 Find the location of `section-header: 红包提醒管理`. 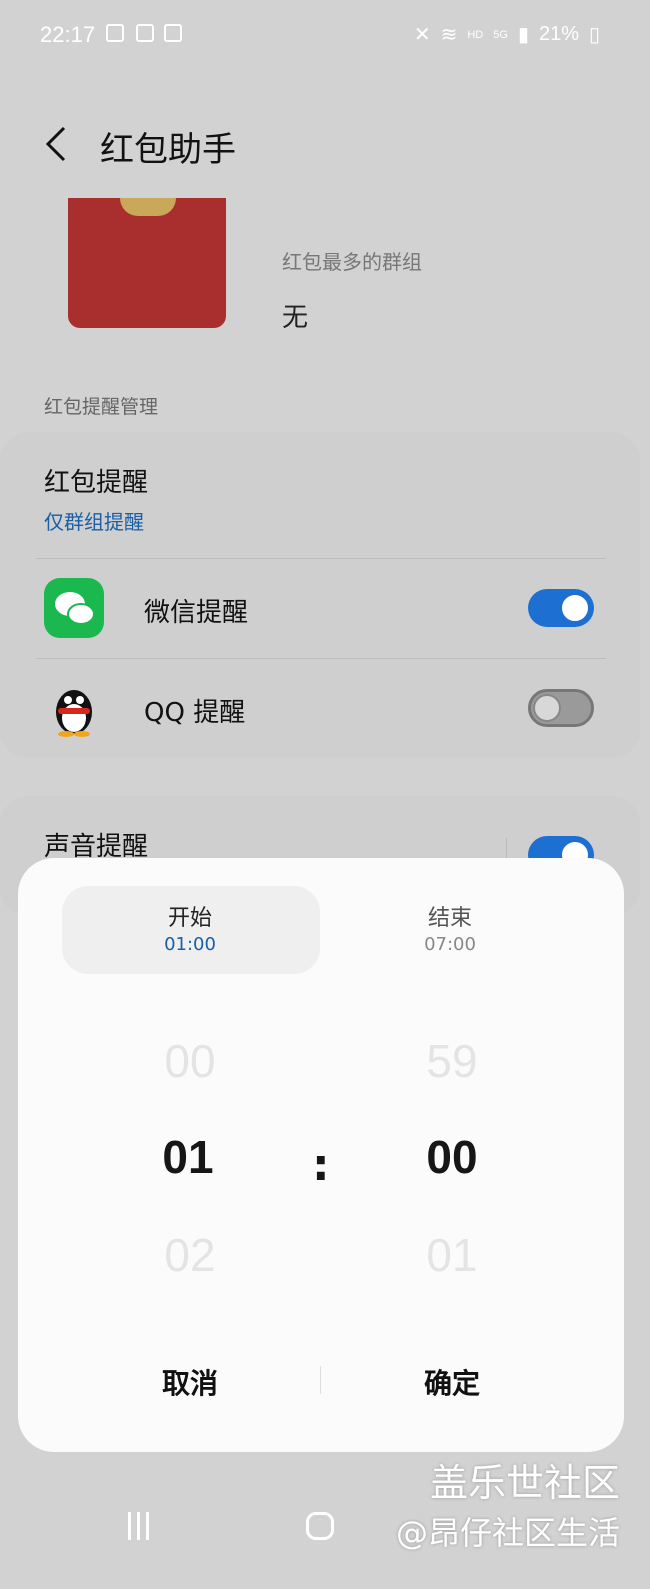

section-header: 红包提醒管理 is located at coordinates (101, 407).